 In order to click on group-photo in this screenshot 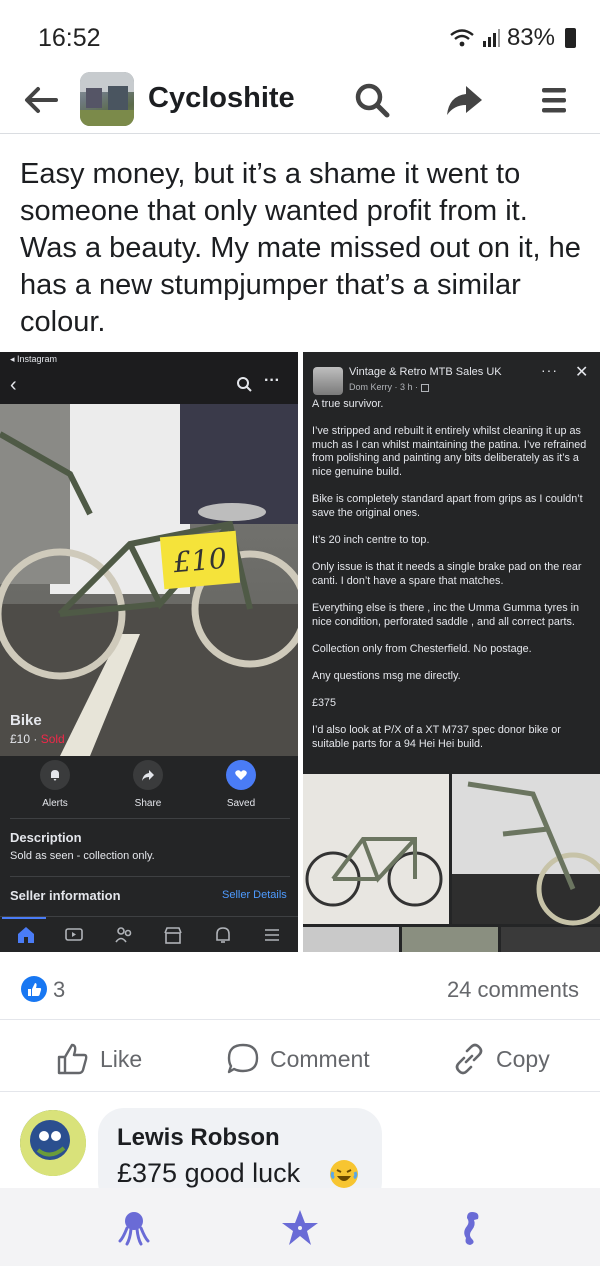, I will do `click(107, 99)`.